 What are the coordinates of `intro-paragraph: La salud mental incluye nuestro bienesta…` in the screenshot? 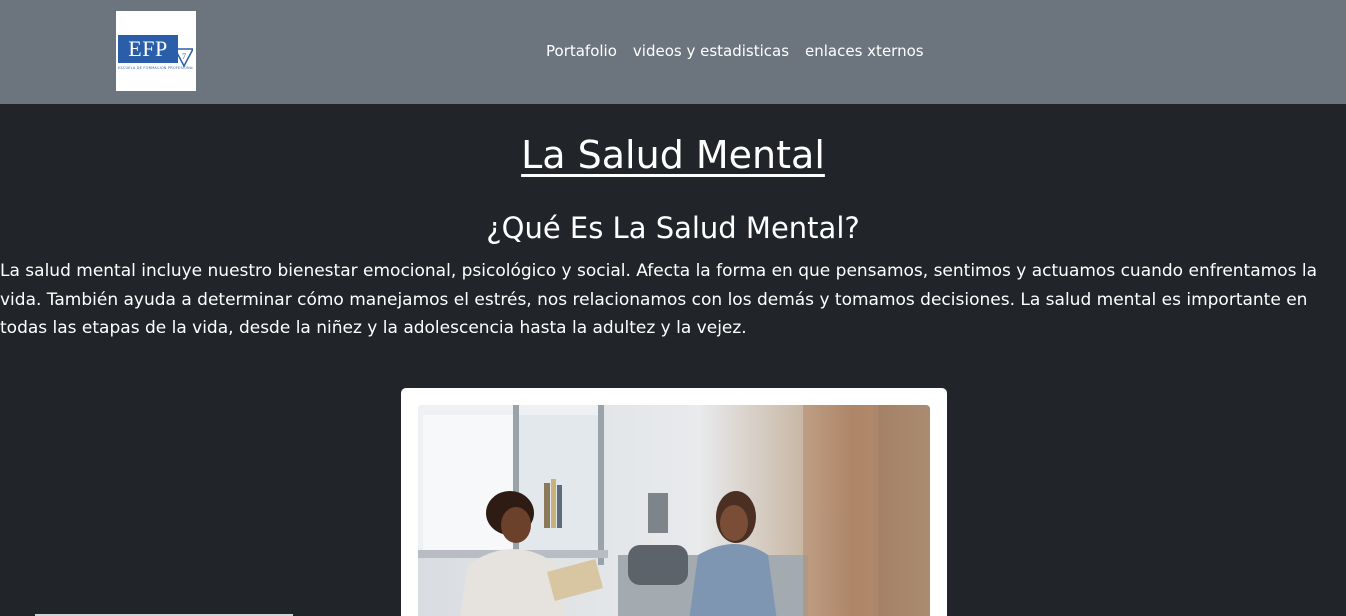 It's located at (659, 299).